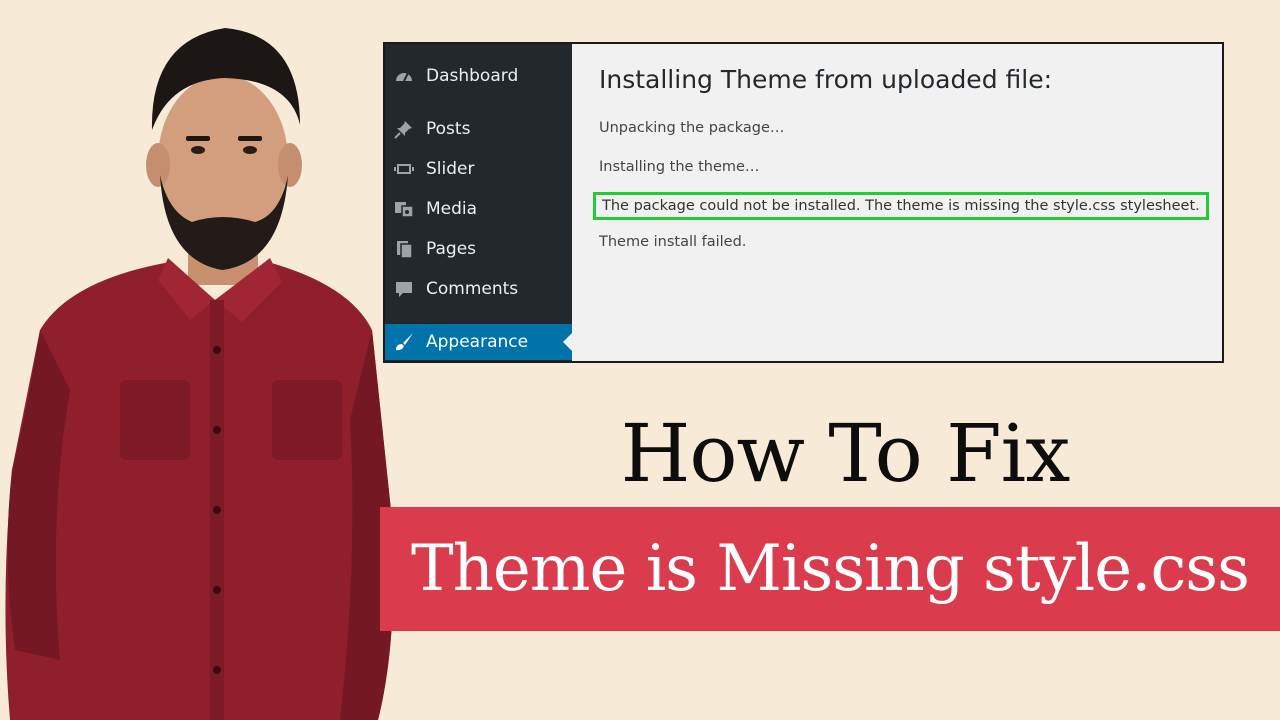  What do you see at coordinates (478, 169) in the screenshot?
I see `sidebar-item-slider: Slider` at bounding box center [478, 169].